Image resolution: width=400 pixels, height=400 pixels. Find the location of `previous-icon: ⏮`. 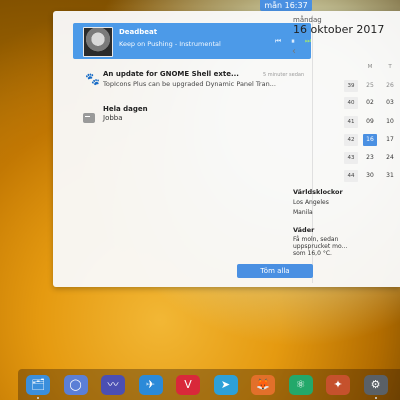

previous-icon: ⏮ is located at coordinates (278, 41).